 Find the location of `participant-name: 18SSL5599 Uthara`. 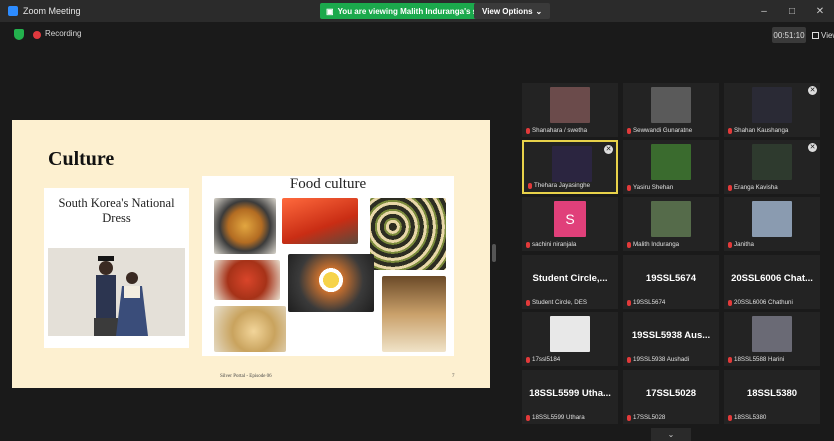

participant-name: 18SSL5599 Uthara is located at coordinates (555, 417).